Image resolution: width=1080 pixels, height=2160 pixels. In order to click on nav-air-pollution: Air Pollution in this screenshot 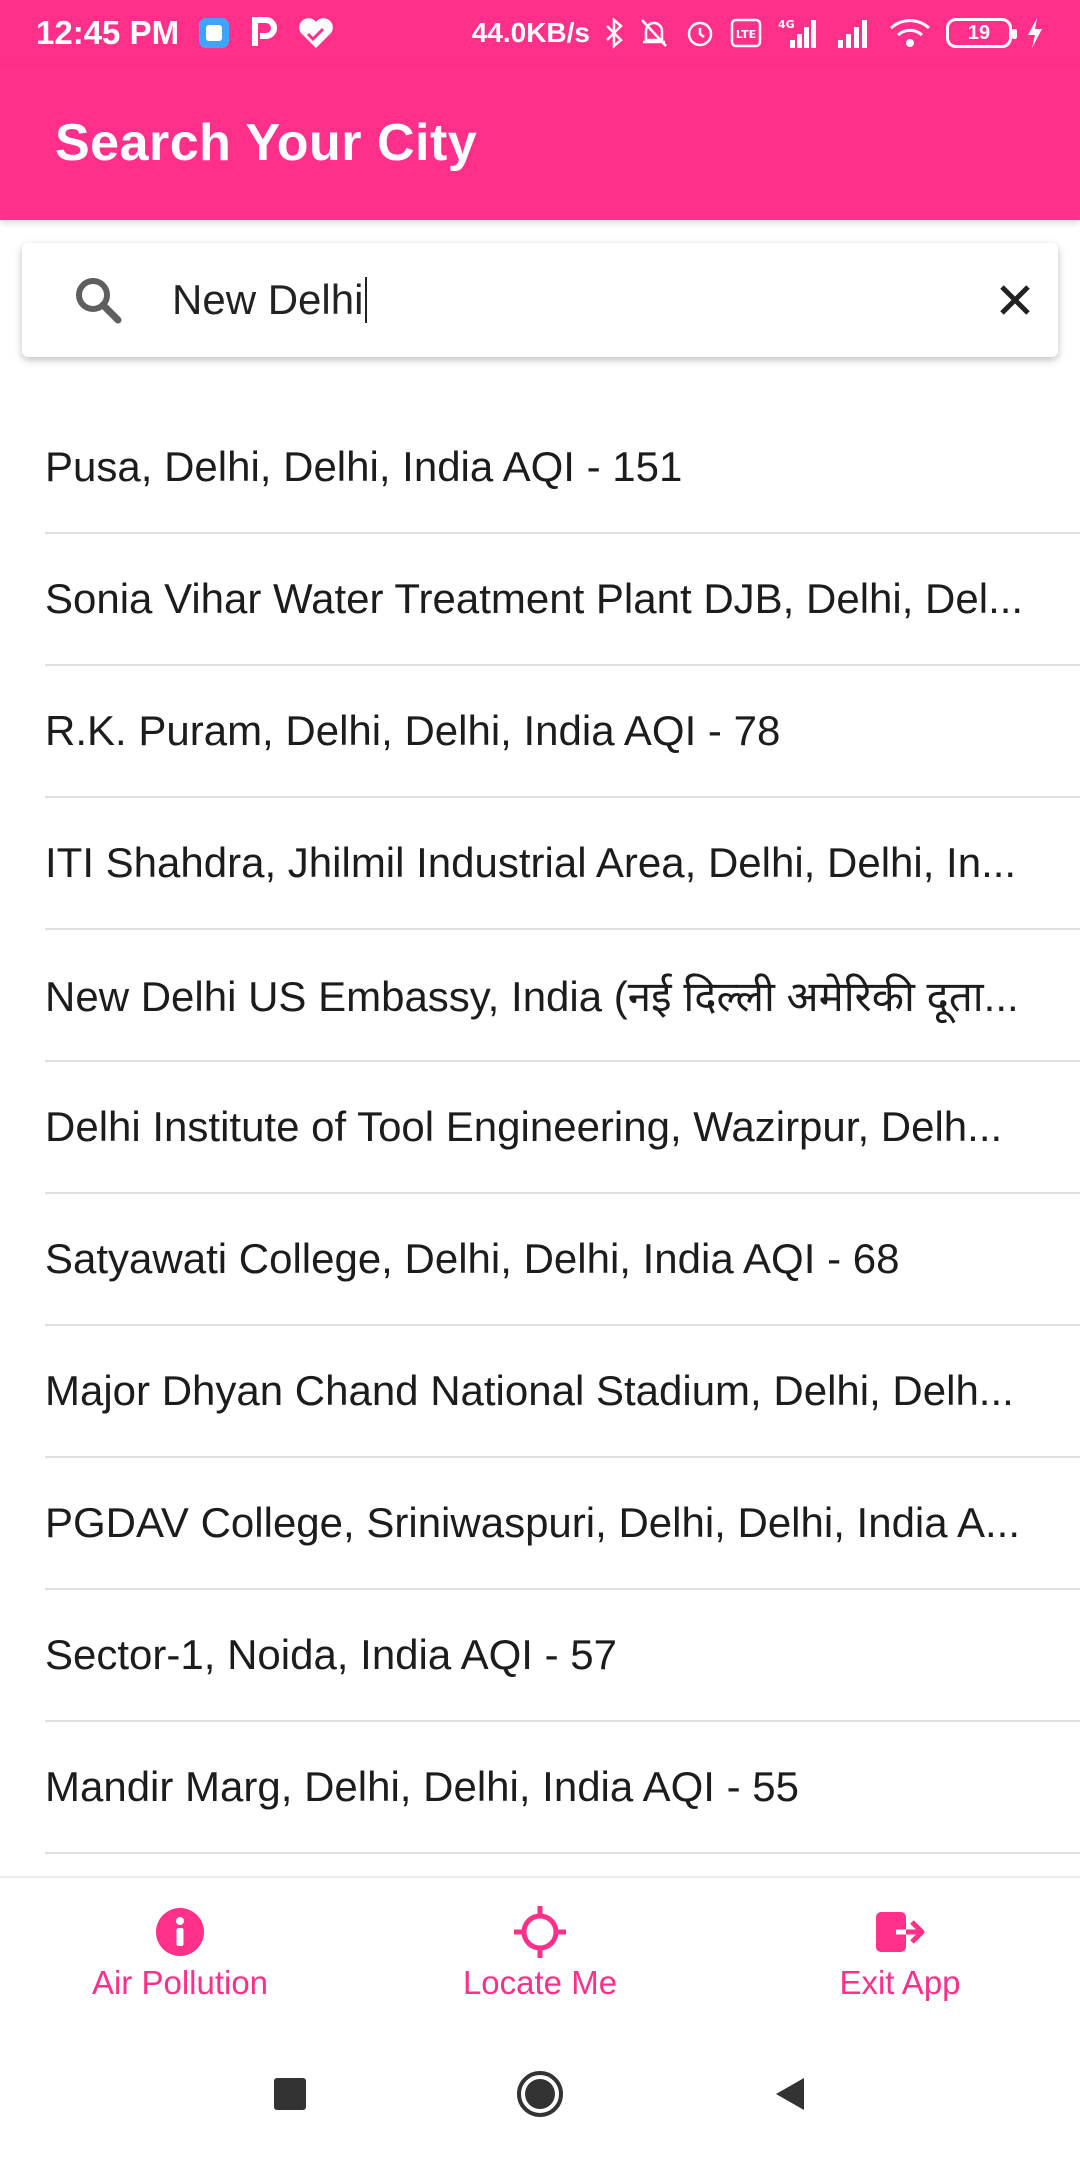, I will do `click(180, 1953)`.